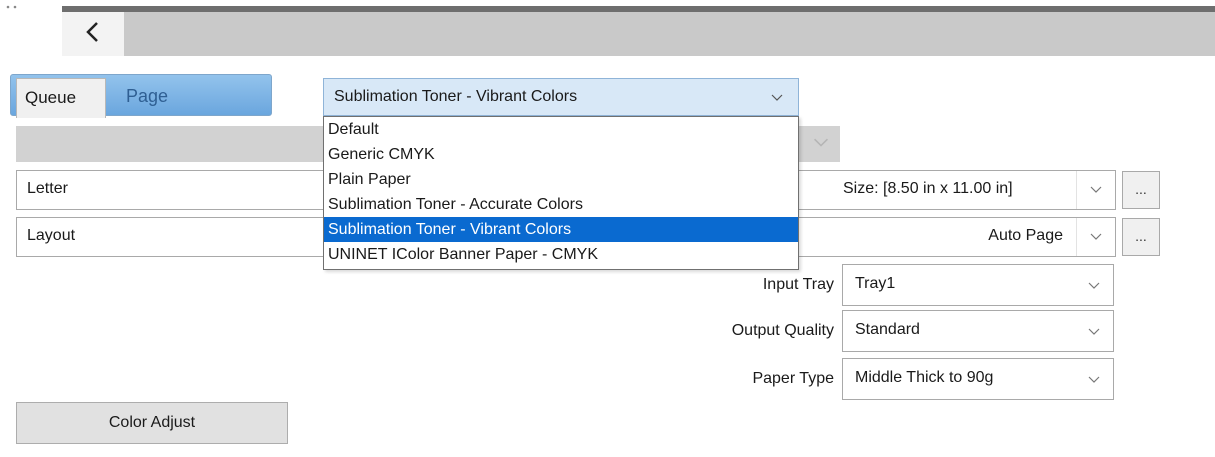 This screenshot has height=457, width=1215. I want to click on color-profile-dropdown: Sublimation Toner - Vibrant Colors, so click(561, 97).